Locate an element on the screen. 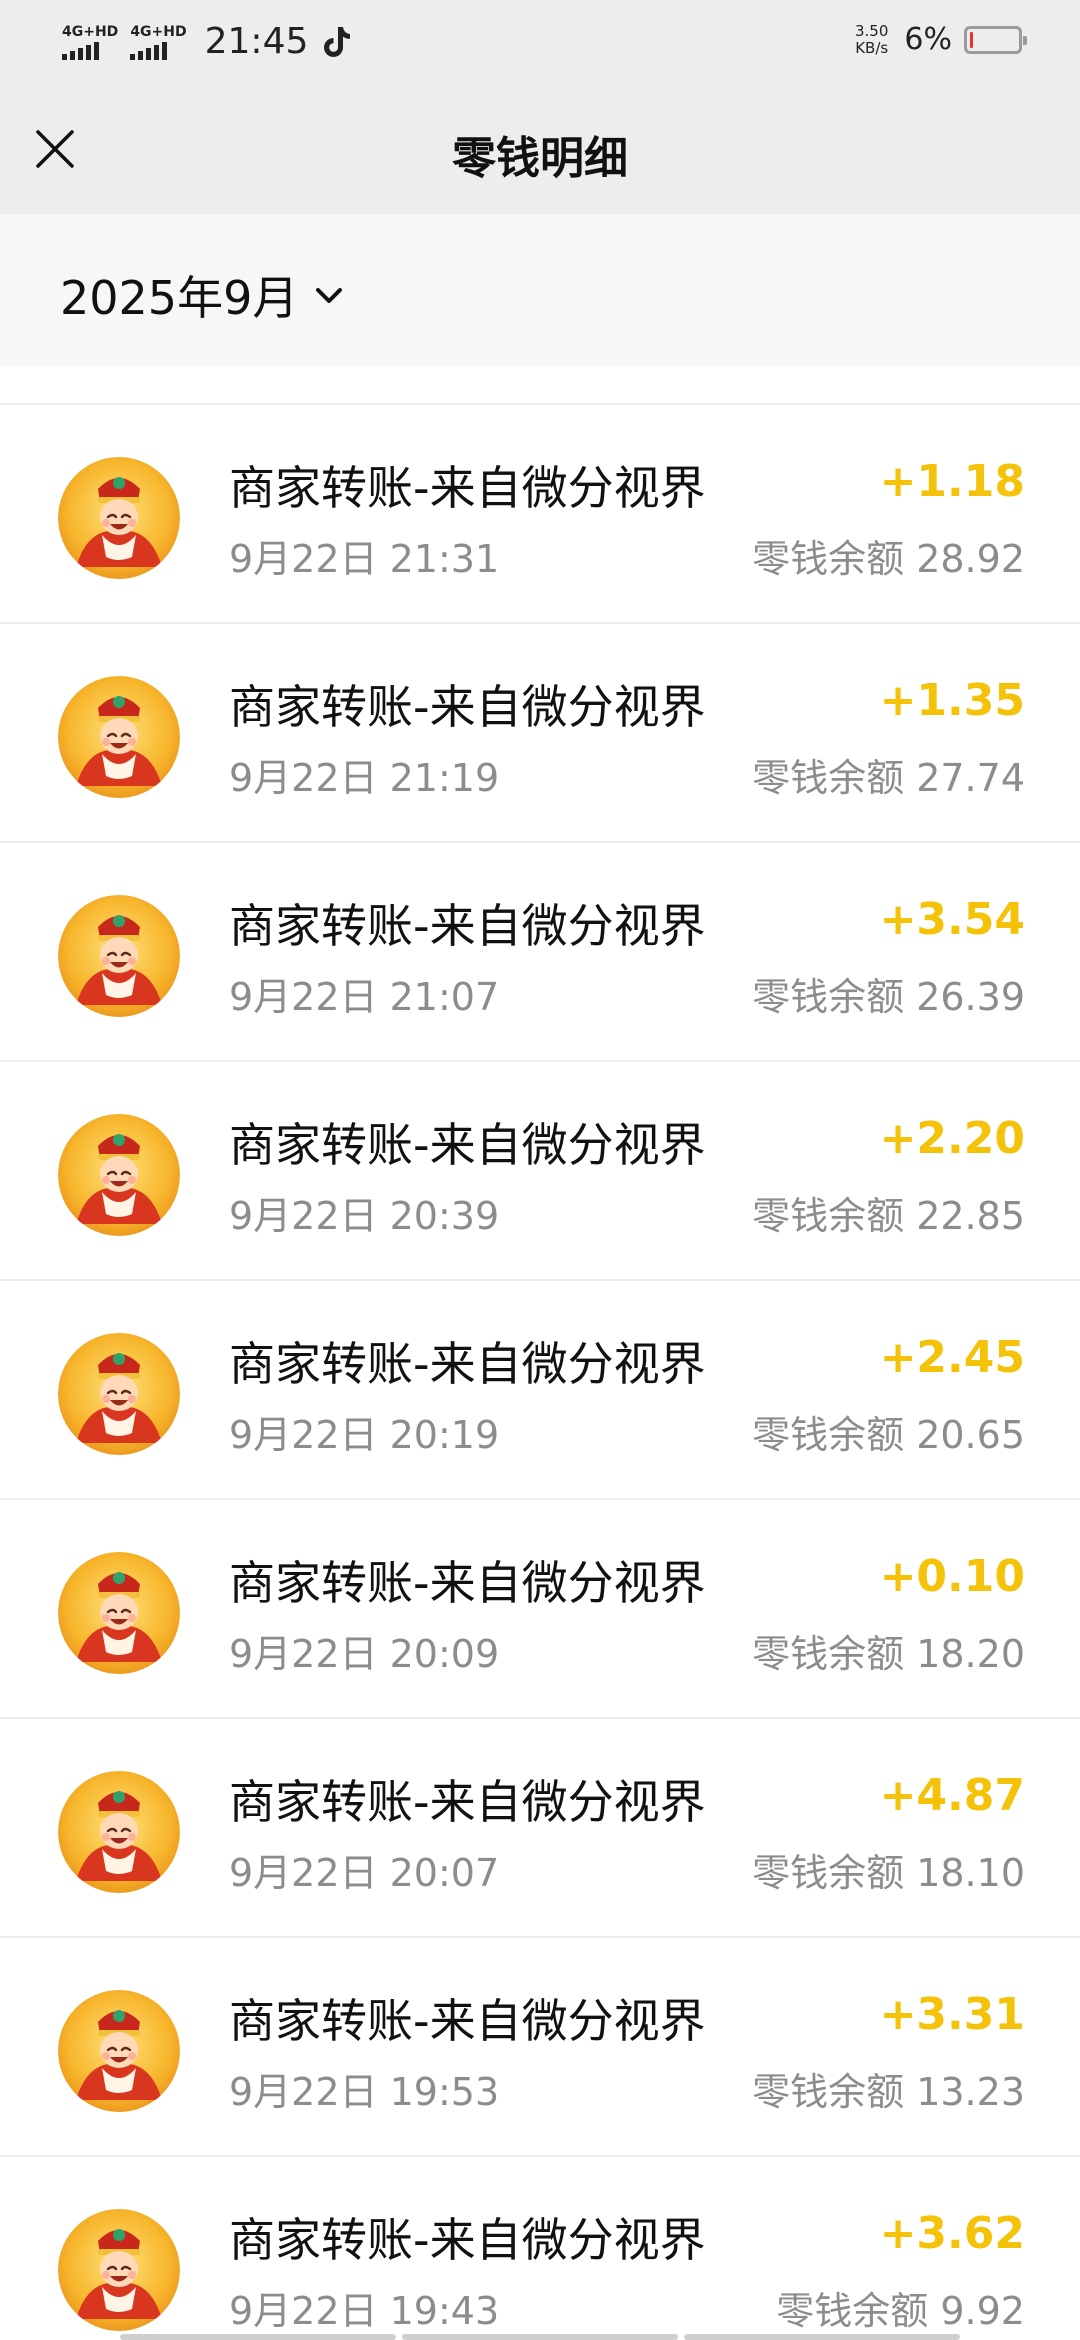 The image size is (1080, 2340). chevron-down-icon is located at coordinates (329, 295).